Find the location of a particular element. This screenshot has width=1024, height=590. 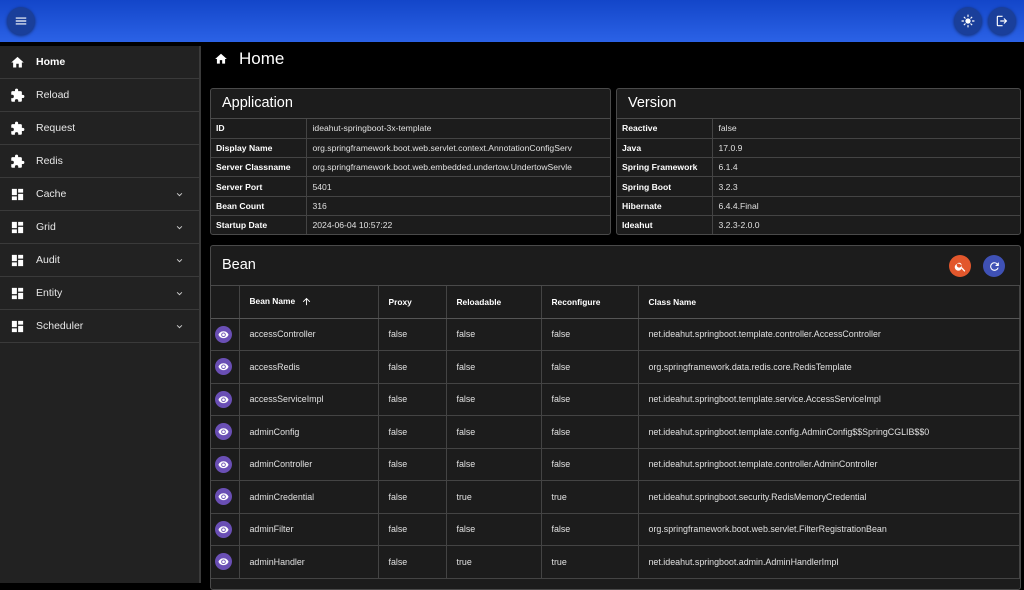

home-icon is located at coordinates (221, 58).